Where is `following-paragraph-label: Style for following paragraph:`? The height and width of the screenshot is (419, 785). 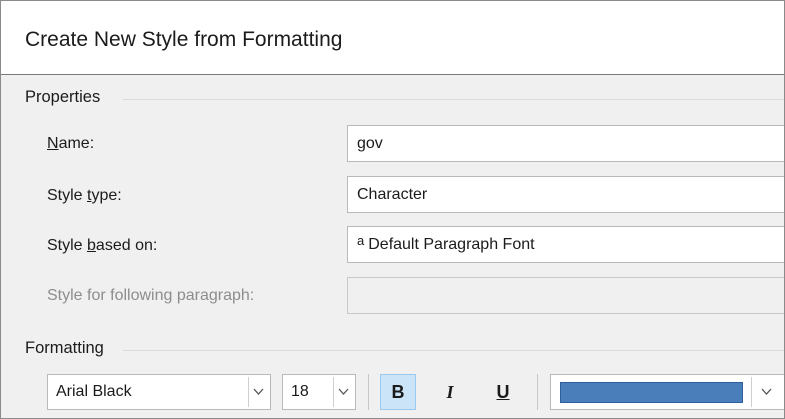 following-paragraph-label: Style for following paragraph: is located at coordinates (151, 295).